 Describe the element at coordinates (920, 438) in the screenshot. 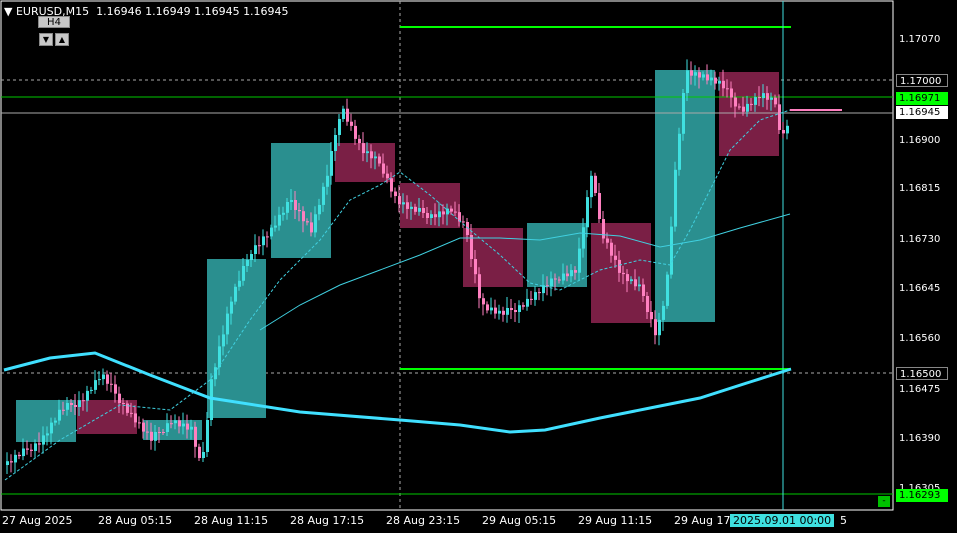

I see `price-tick-label: 1.16390` at that location.